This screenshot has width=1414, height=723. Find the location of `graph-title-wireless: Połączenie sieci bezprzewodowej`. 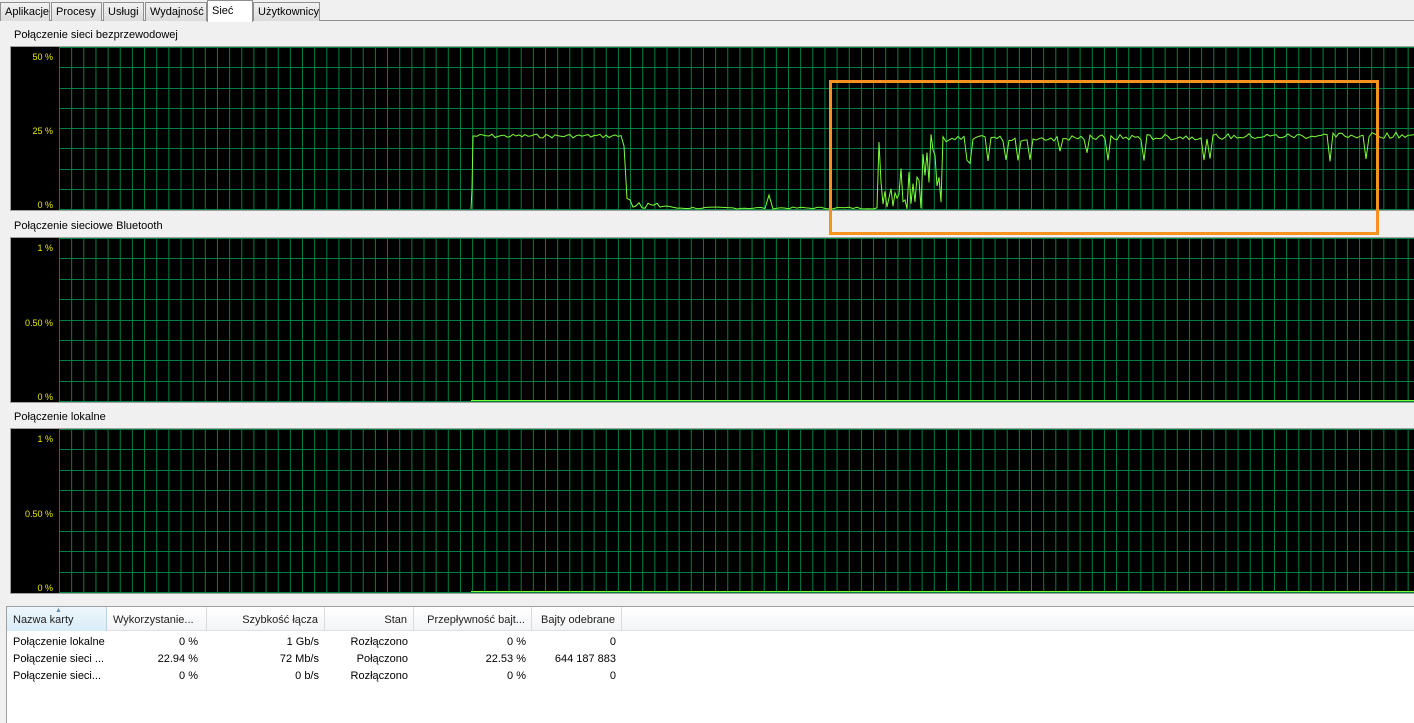

graph-title-wireless: Połączenie sieci bezprzewodowej is located at coordinates (96, 35).